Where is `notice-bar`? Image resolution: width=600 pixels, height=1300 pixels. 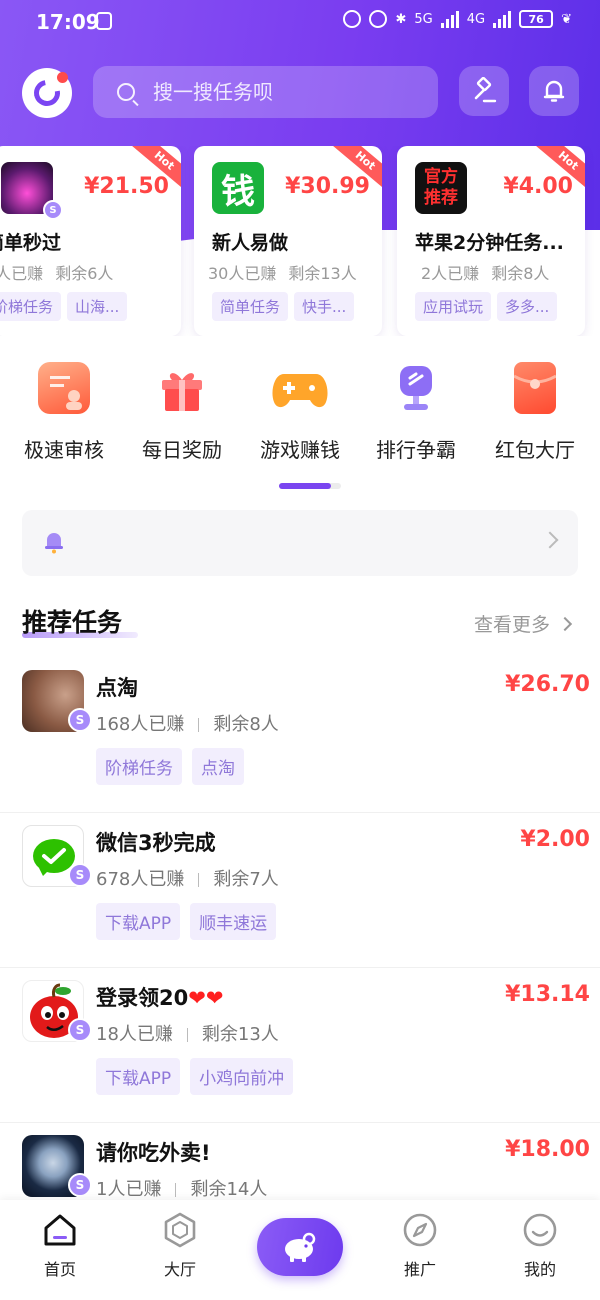
notice-bar is located at coordinates (300, 543).